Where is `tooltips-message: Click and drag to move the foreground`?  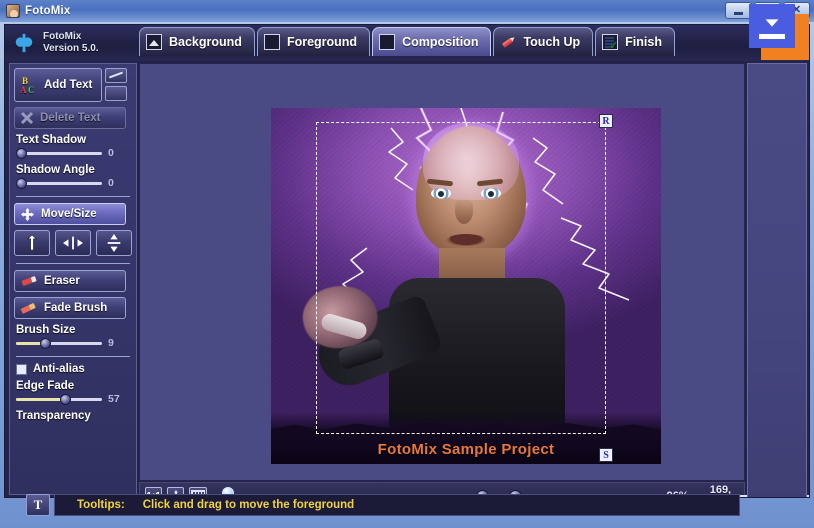 tooltips-message: Click and drag to move the foreground is located at coordinates (248, 505).